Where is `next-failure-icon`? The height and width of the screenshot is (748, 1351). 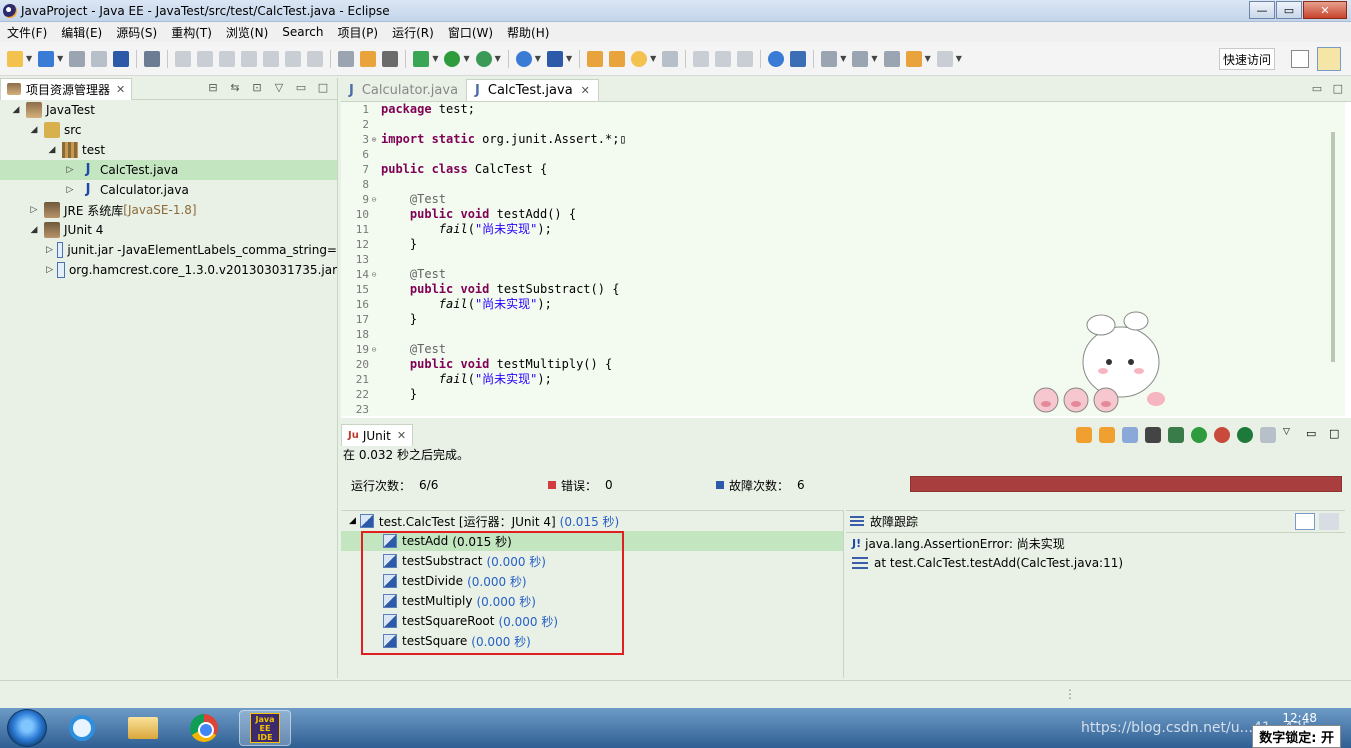
next-failure-icon is located at coordinates (1084, 435).